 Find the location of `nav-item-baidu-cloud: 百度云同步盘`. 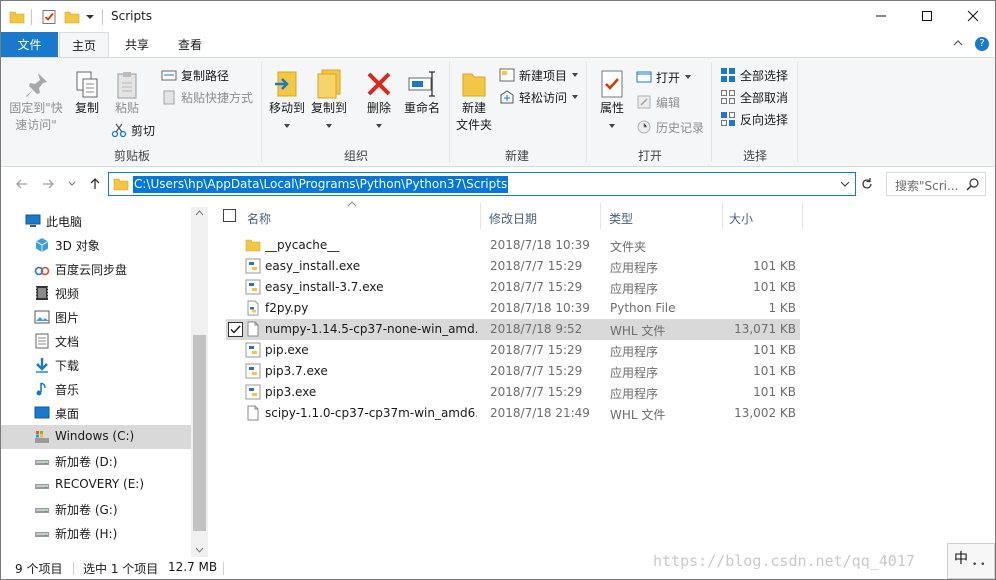

nav-item-baidu-cloud: 百度云同步盘 is located at coordinates (96, 269).